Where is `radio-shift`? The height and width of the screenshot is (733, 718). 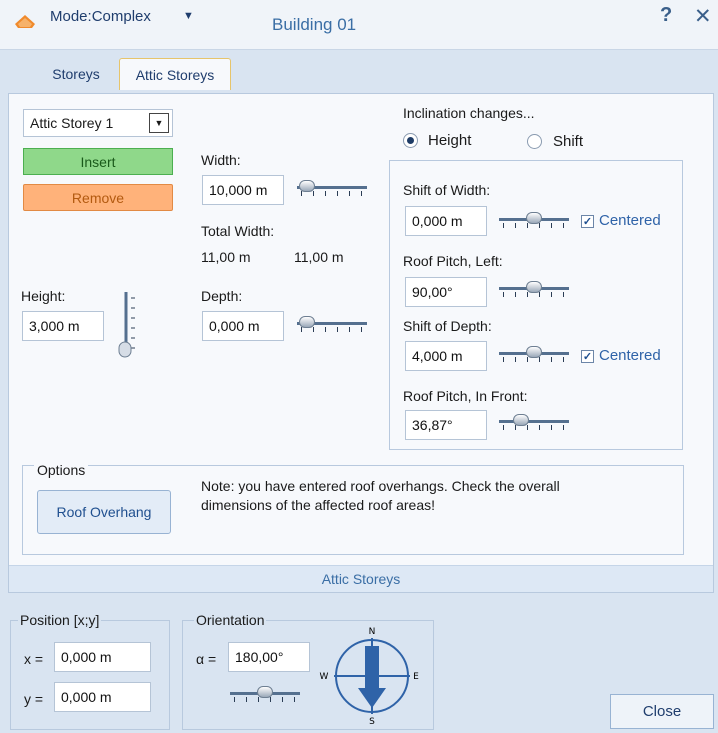
radio-shift is located at coordinates (534, 141).